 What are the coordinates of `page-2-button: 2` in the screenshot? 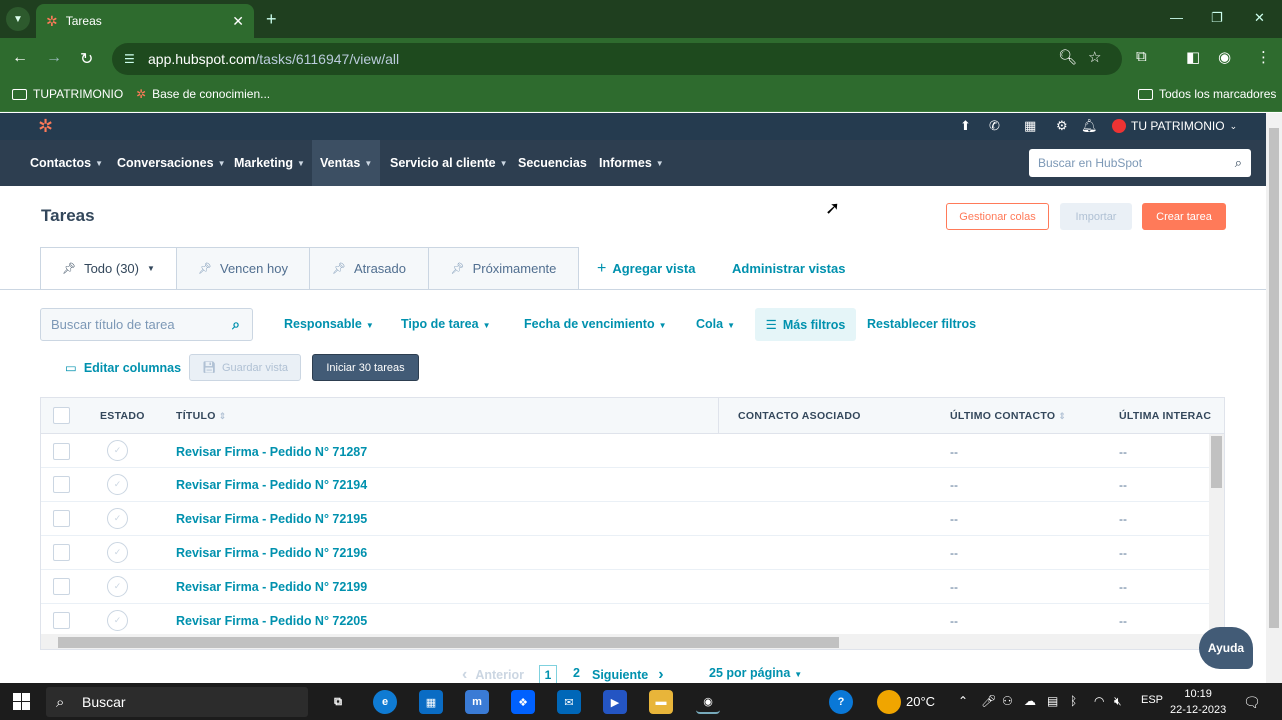 It's located at (576, 673).